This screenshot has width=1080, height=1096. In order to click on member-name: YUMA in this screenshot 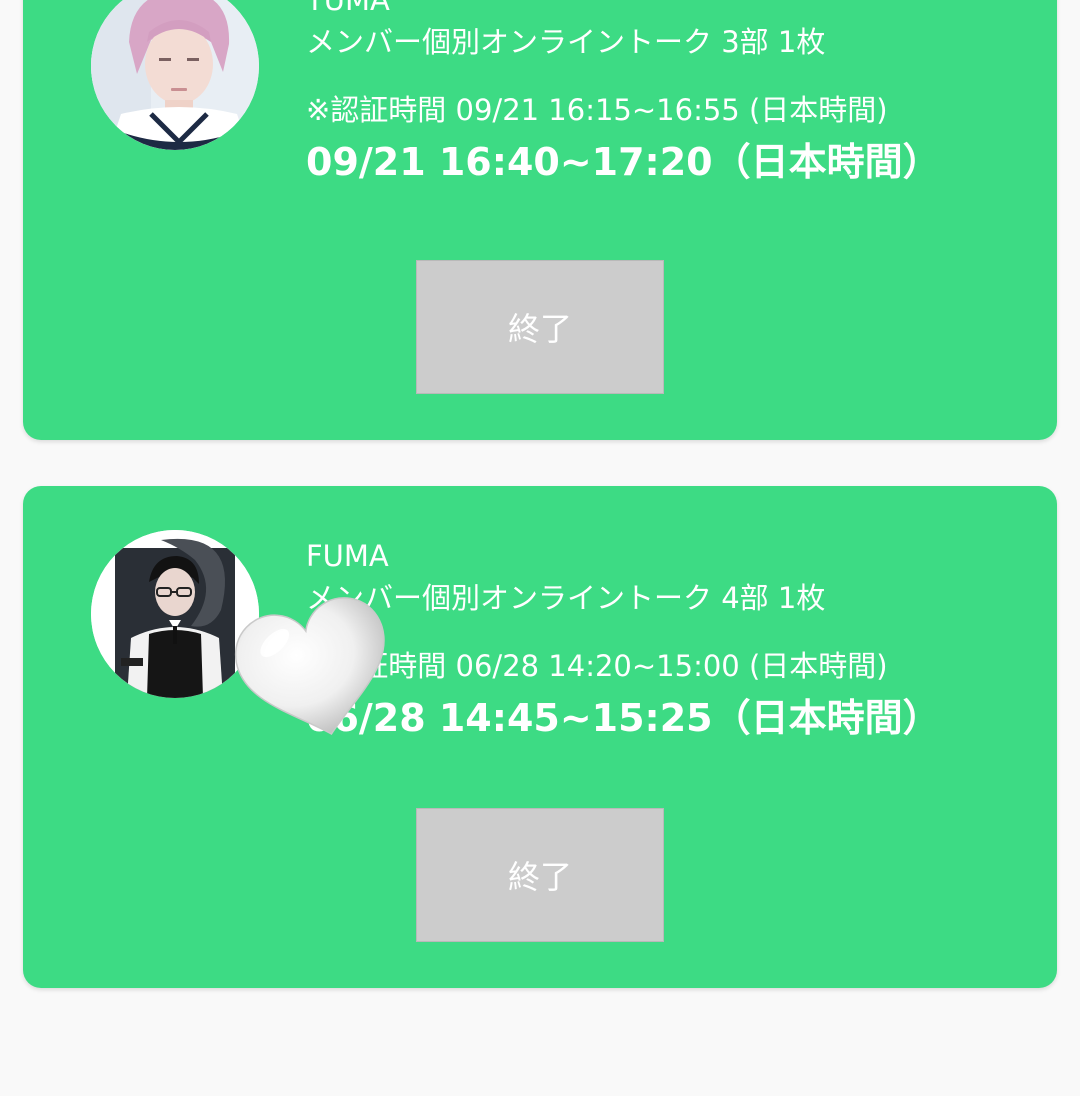, I will do `click(348, 8)`.